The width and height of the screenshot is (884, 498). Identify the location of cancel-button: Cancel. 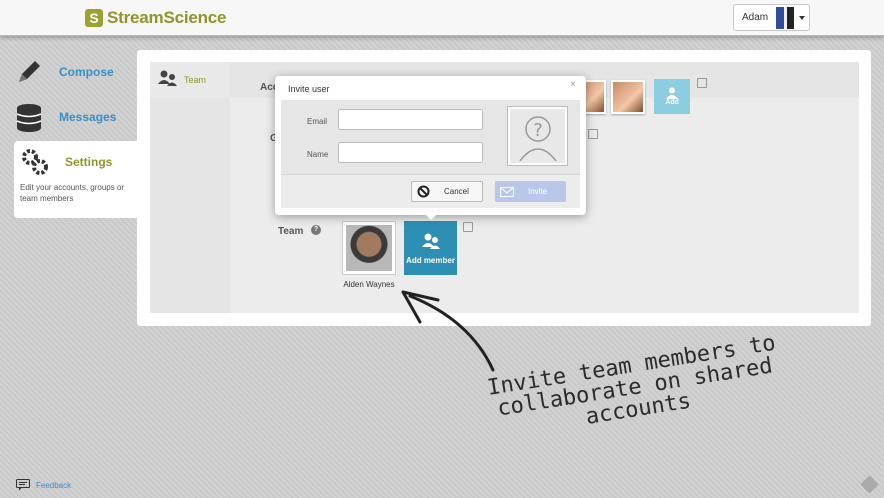
(447, 191).